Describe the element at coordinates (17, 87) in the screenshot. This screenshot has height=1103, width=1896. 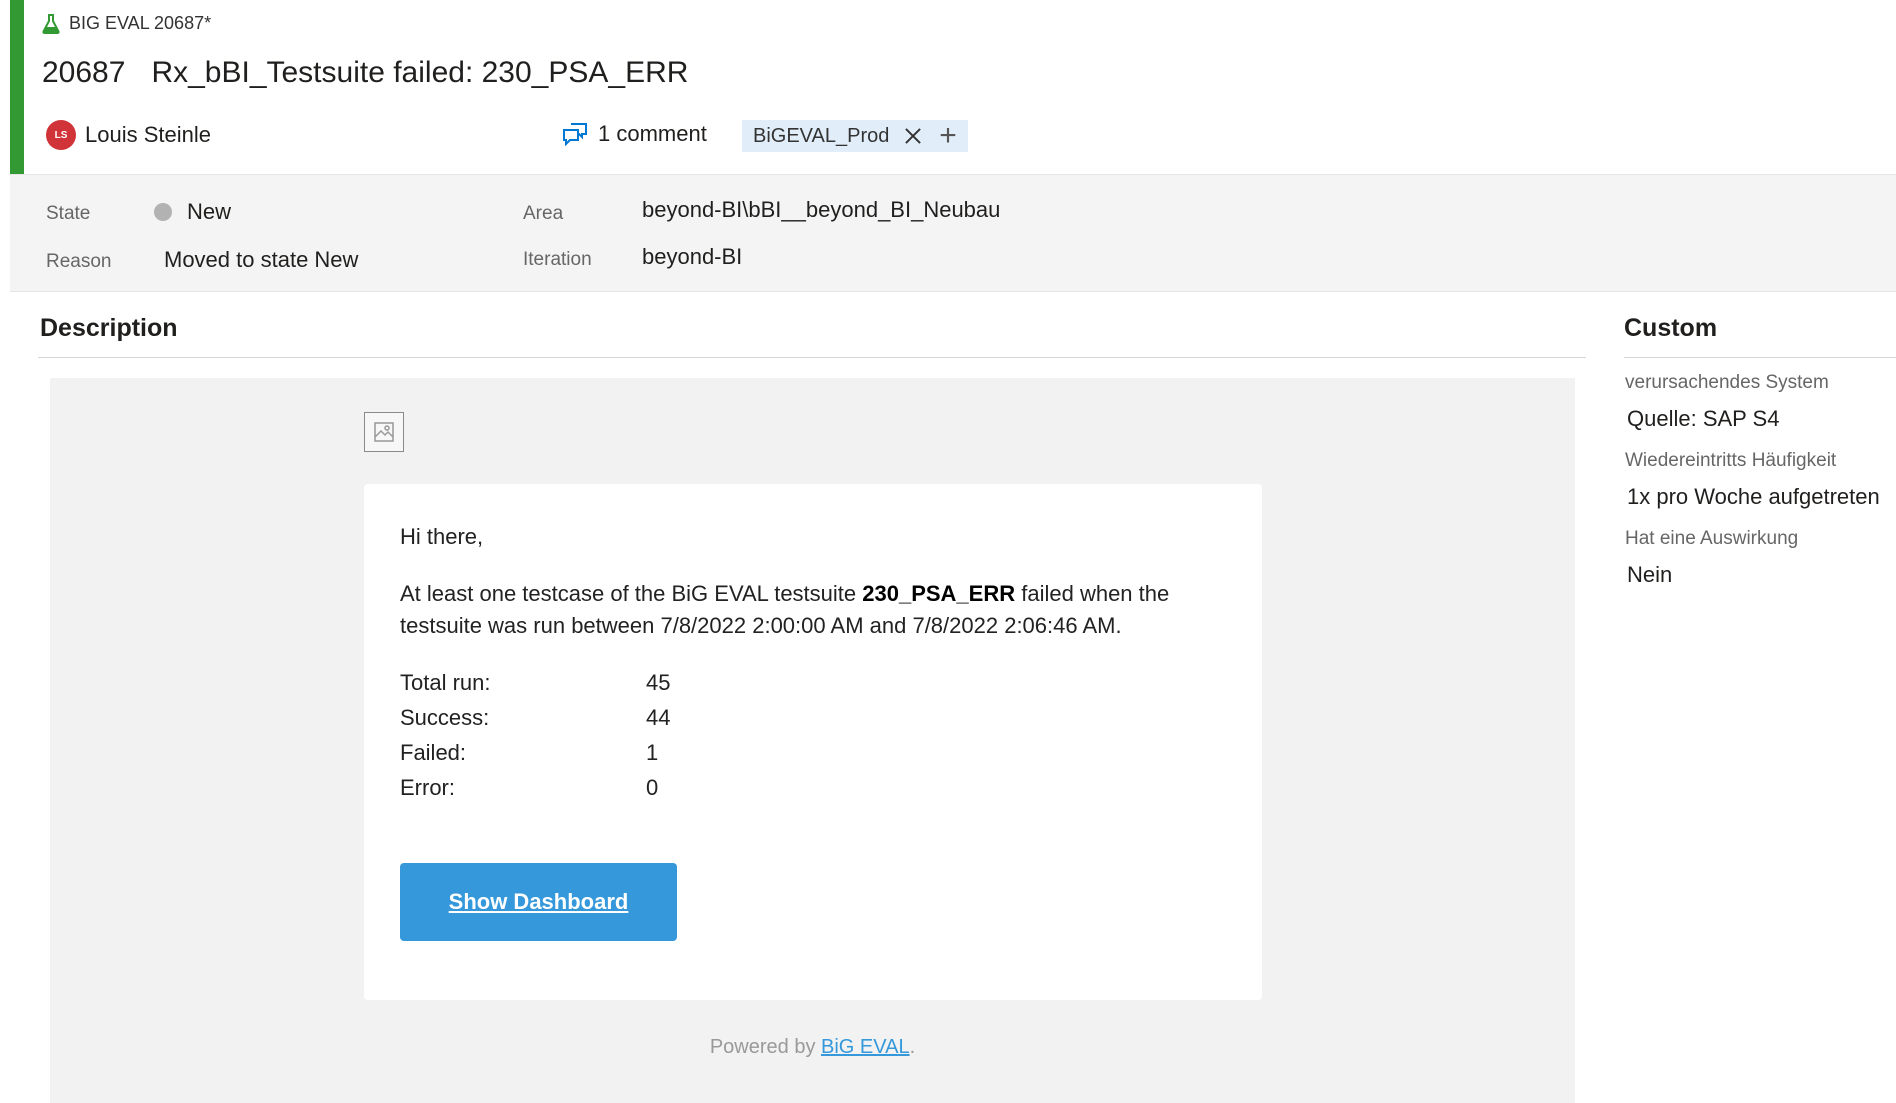
I see `work-item-type-color-bar` at that location.